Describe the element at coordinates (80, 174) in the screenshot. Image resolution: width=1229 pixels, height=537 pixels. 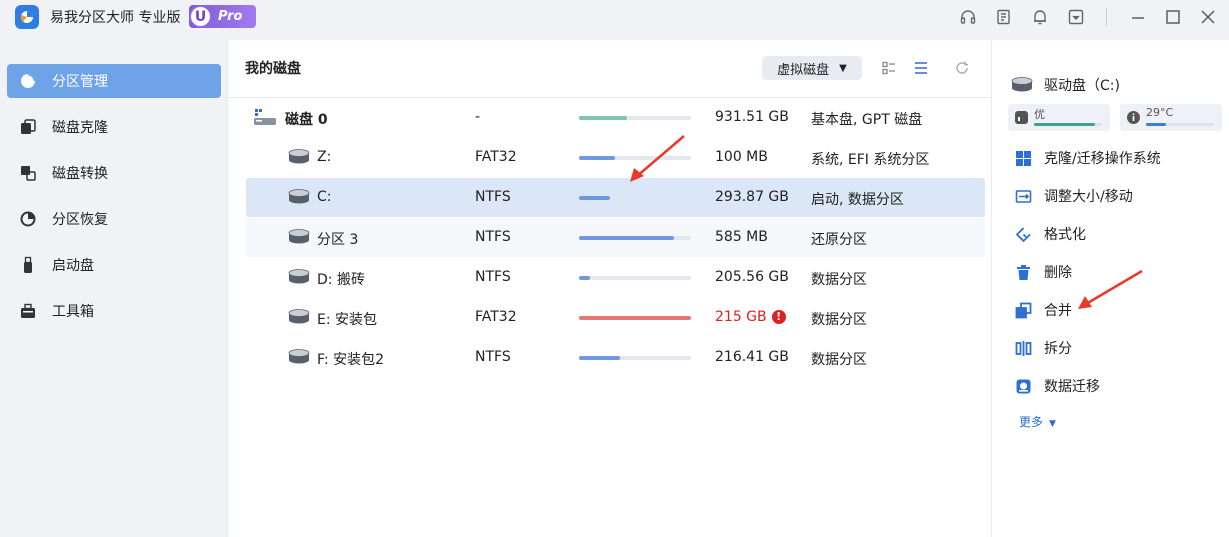
I see `sidebar-item-label: 磁盘转换` at that location.